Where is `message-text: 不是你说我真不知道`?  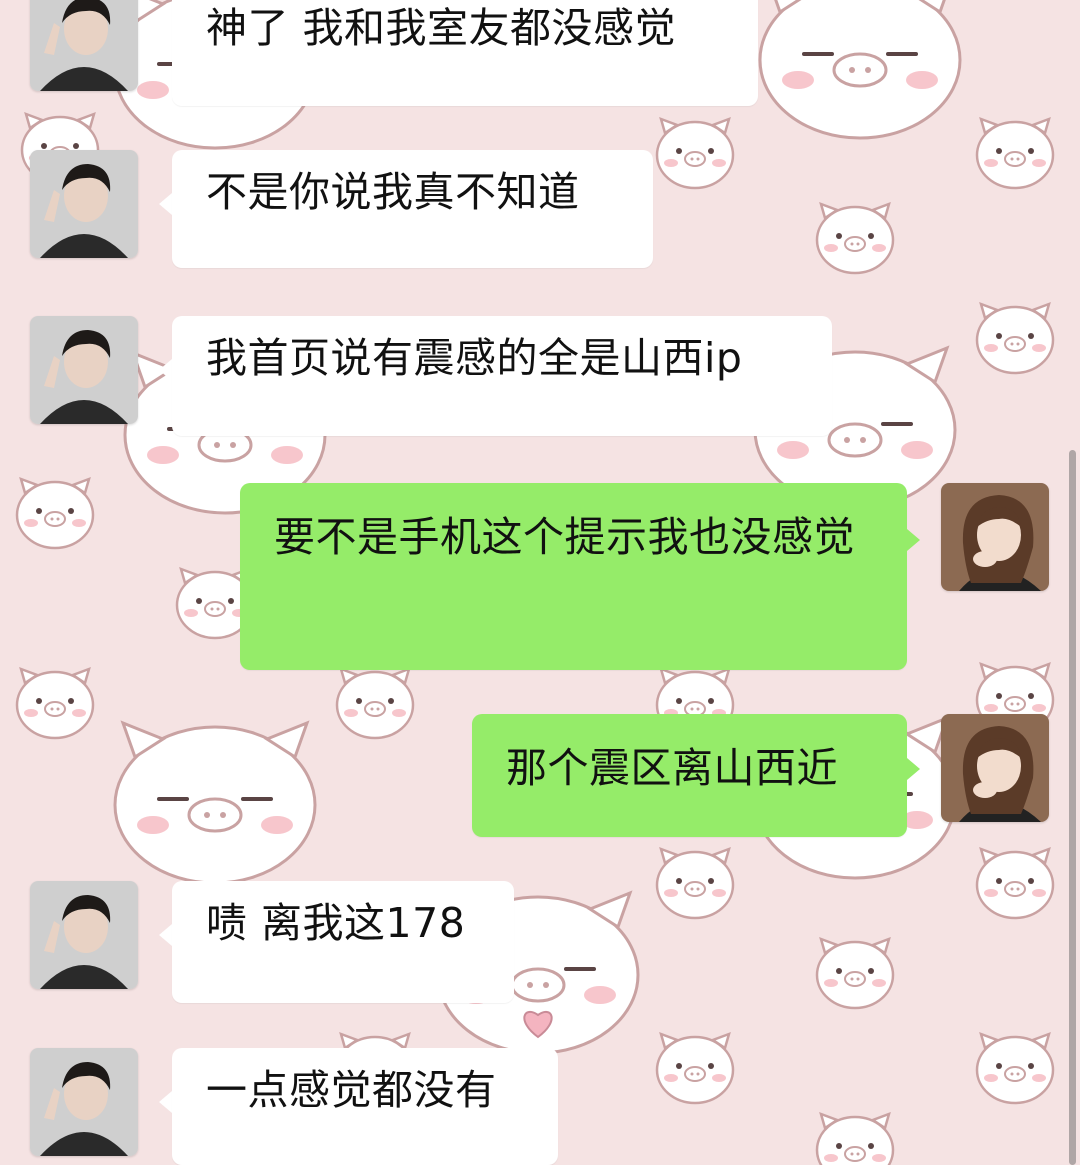 message-text: 不是你说我真不知道 is located at coordinates (393, 192).